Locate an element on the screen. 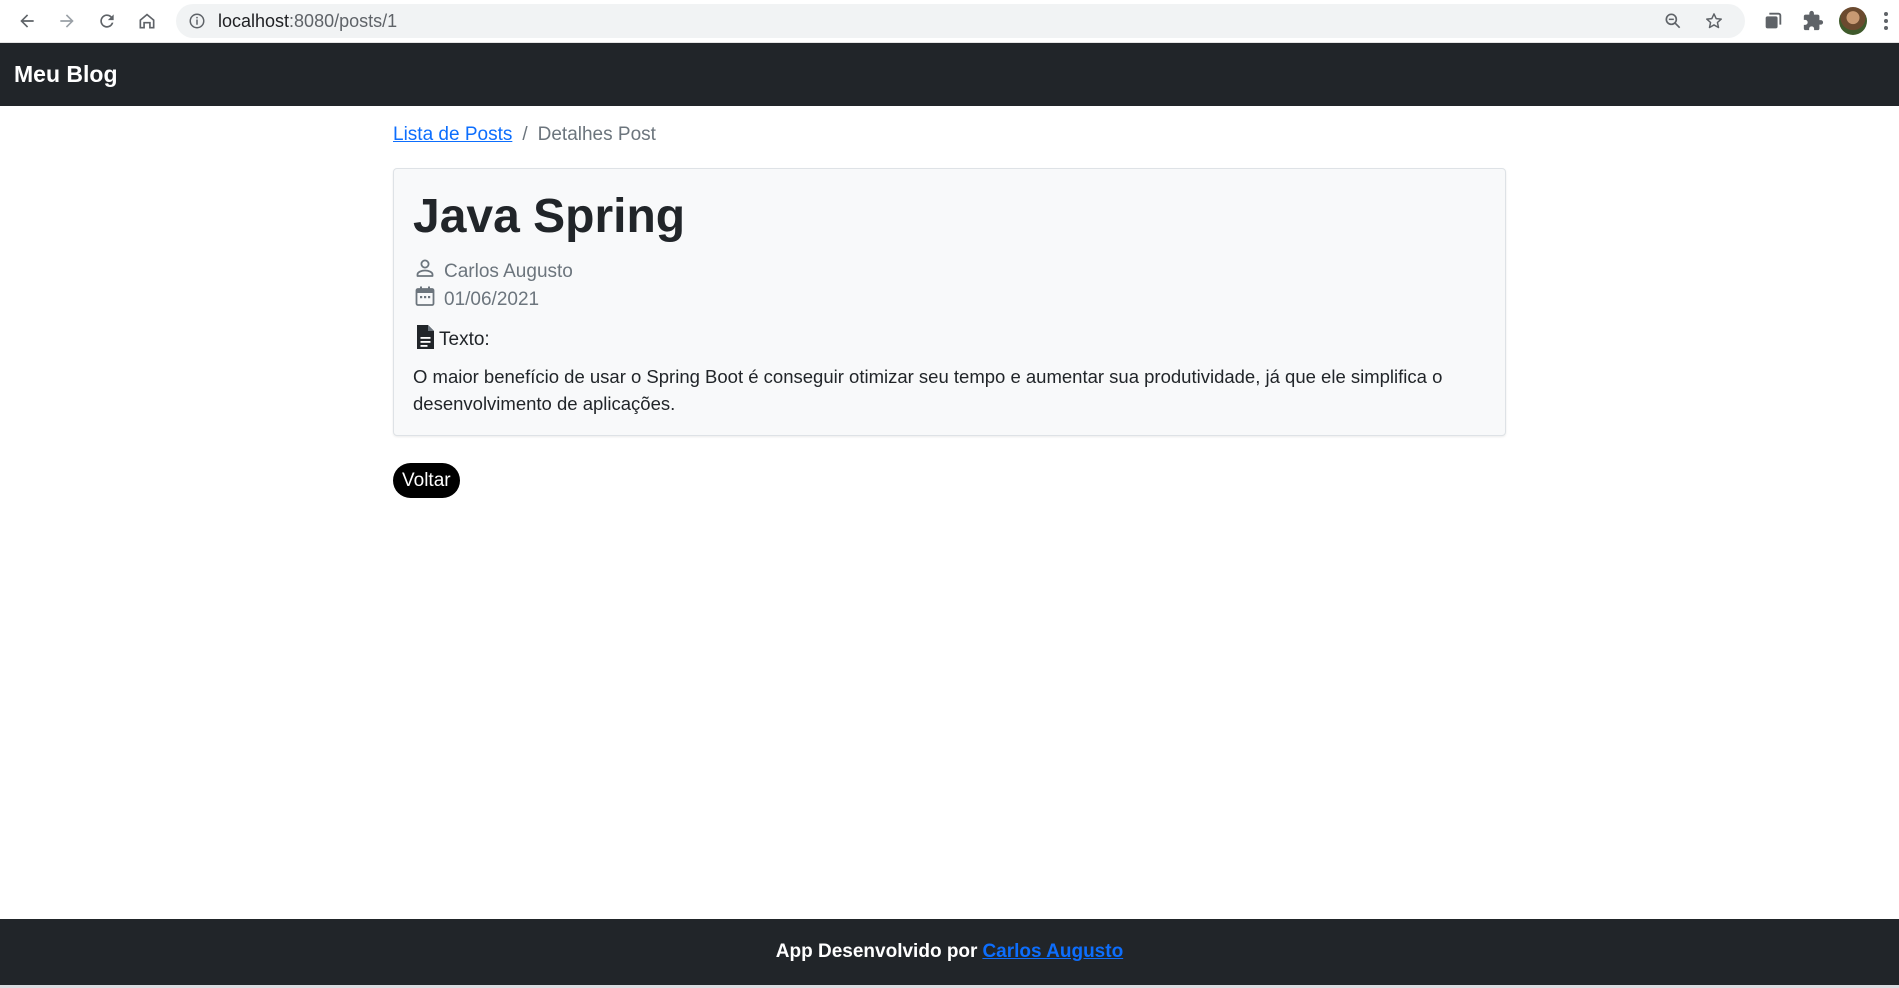 The height and width of the screenshot is (988, 1899). post-date: 01/06/2021 is located at coordinates (492, 299).